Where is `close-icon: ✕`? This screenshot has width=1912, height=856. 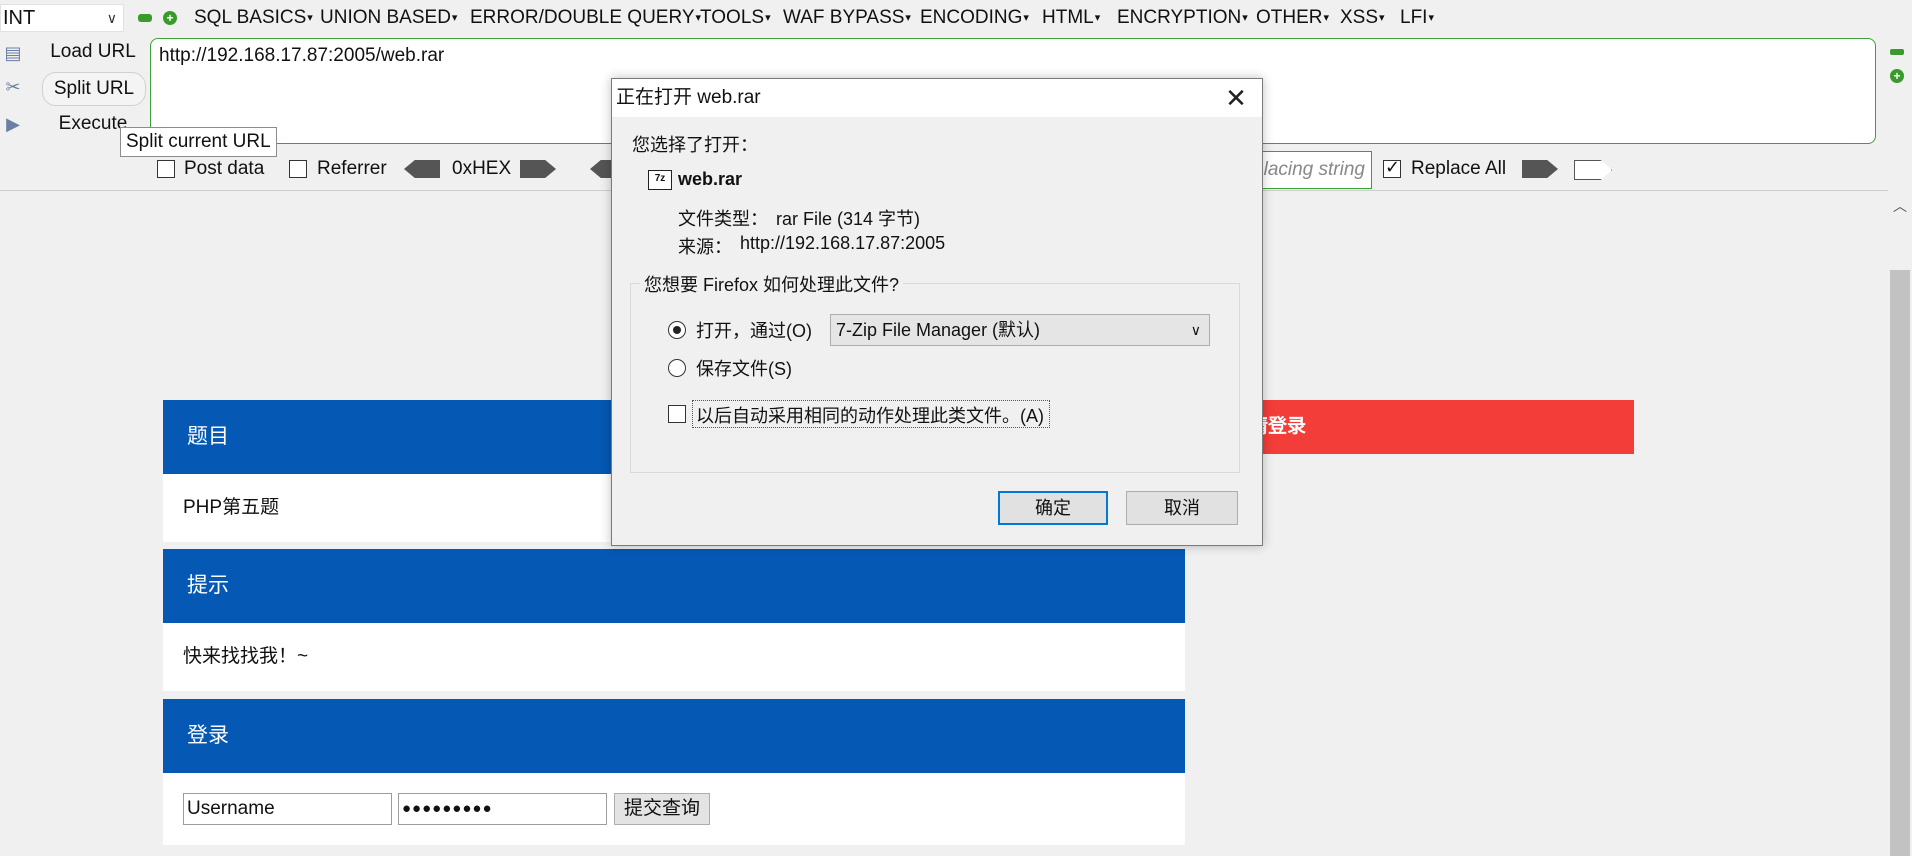 close-icon: ✕ is located at coordinates (1236, 98).